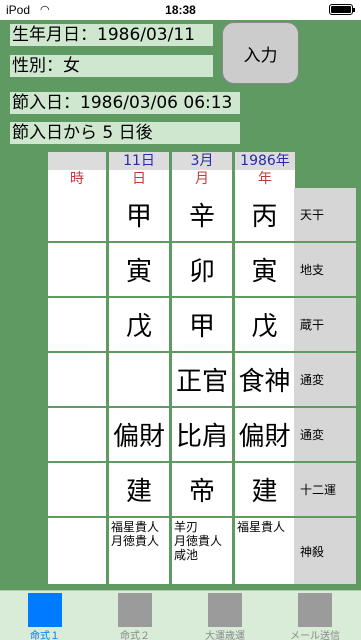 The height and width of the screenshot is (640, 361). I want to click on tsuhen1-month: 正官, so click(202, 379).